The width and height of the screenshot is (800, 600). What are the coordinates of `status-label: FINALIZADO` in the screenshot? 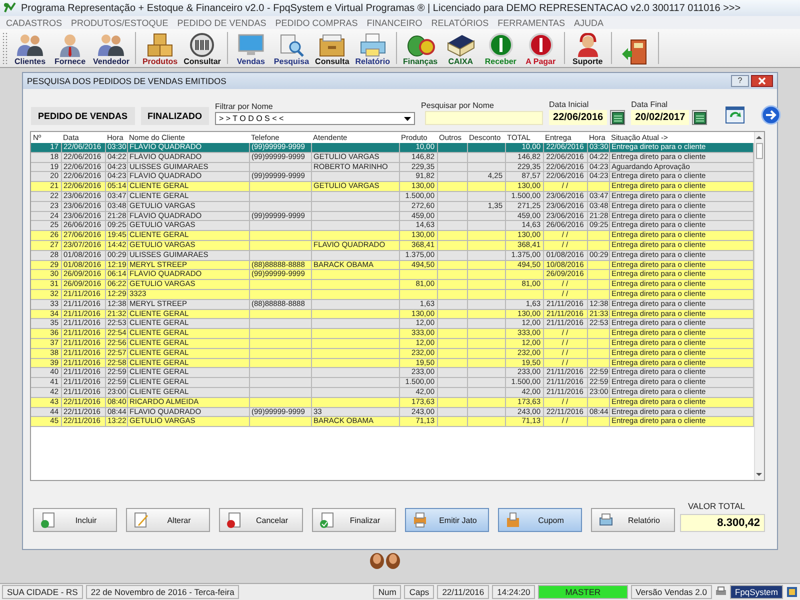 It's located at (175, 116).